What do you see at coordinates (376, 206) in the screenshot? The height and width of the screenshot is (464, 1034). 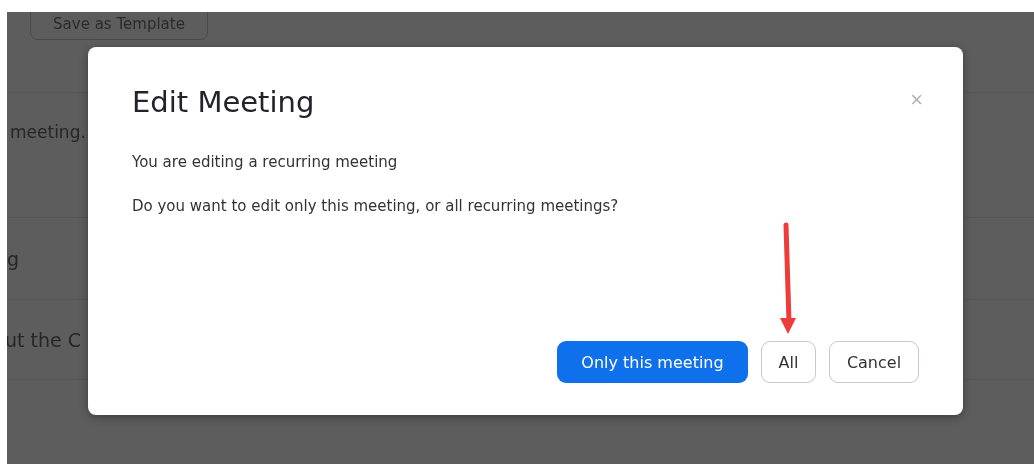 I see `message-text: Do you want to edit only this meeting, or all recurring meetings?` at bounding box center [376, 206].